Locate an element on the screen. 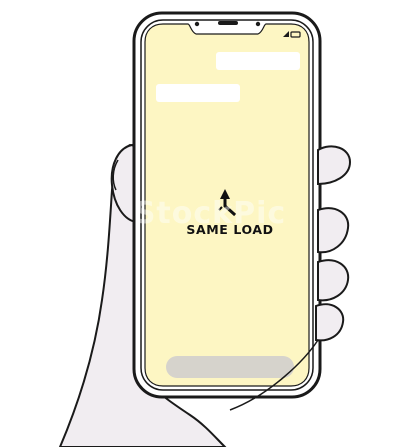 This screenshot has height=447, width=417. front-camera-dot is located at coordinates (197, 24).